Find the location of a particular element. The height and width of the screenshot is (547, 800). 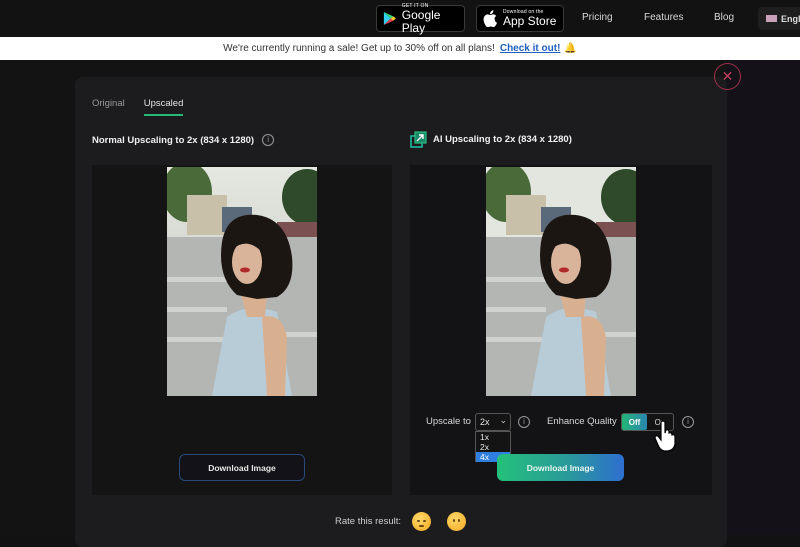

hand-pointer-cursor-icon is located at coordinates (665, 436).